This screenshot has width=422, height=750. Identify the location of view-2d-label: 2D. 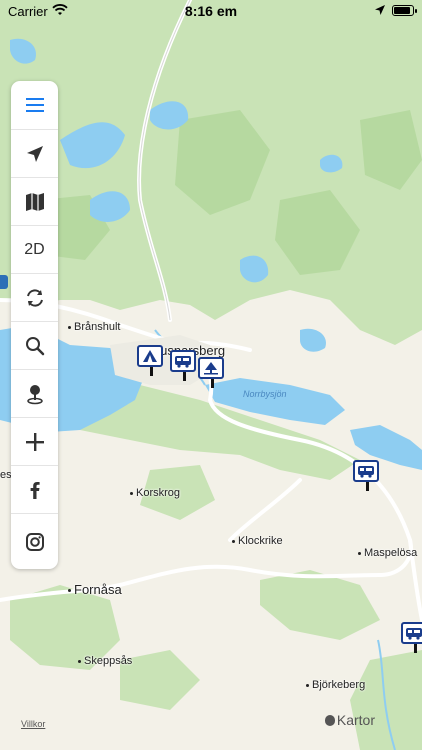
(34, 249).